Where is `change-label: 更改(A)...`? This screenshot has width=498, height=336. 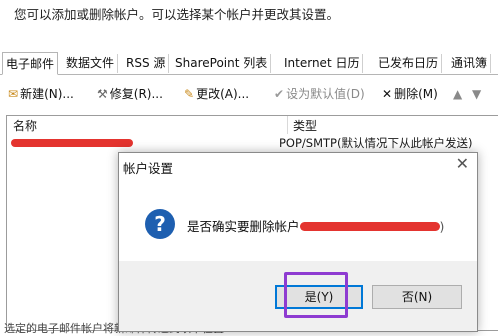
change-label: 更改(A)... is located at coordinates (223, 94).